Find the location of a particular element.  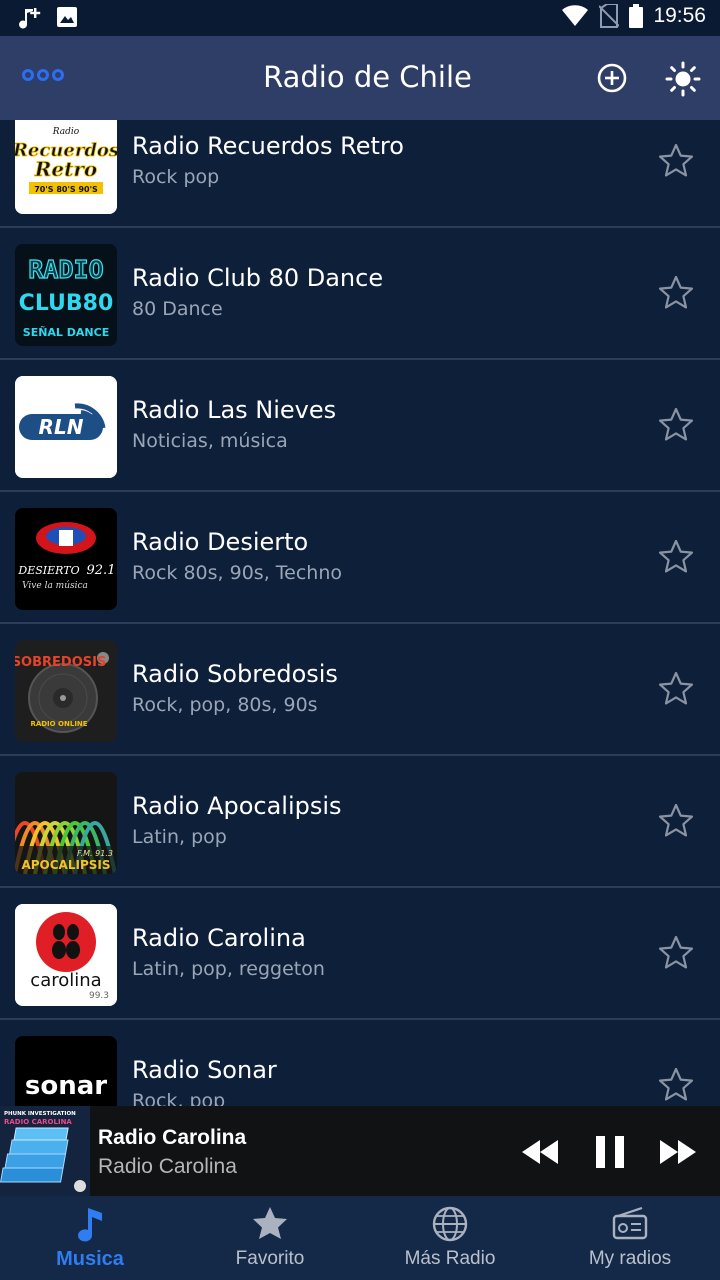

station-genre: Latin, pop, reggeton is located at coordinates (228, 969).